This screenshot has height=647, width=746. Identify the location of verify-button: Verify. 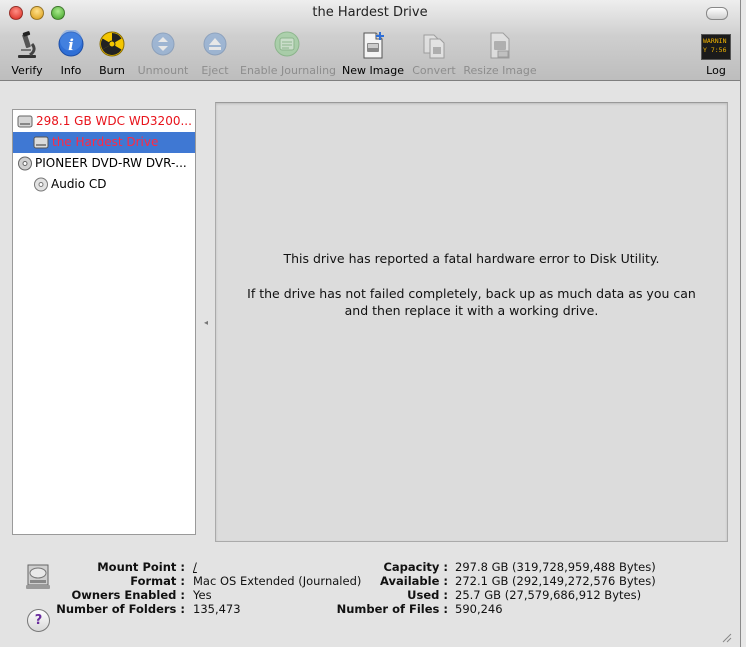
(27, 53).